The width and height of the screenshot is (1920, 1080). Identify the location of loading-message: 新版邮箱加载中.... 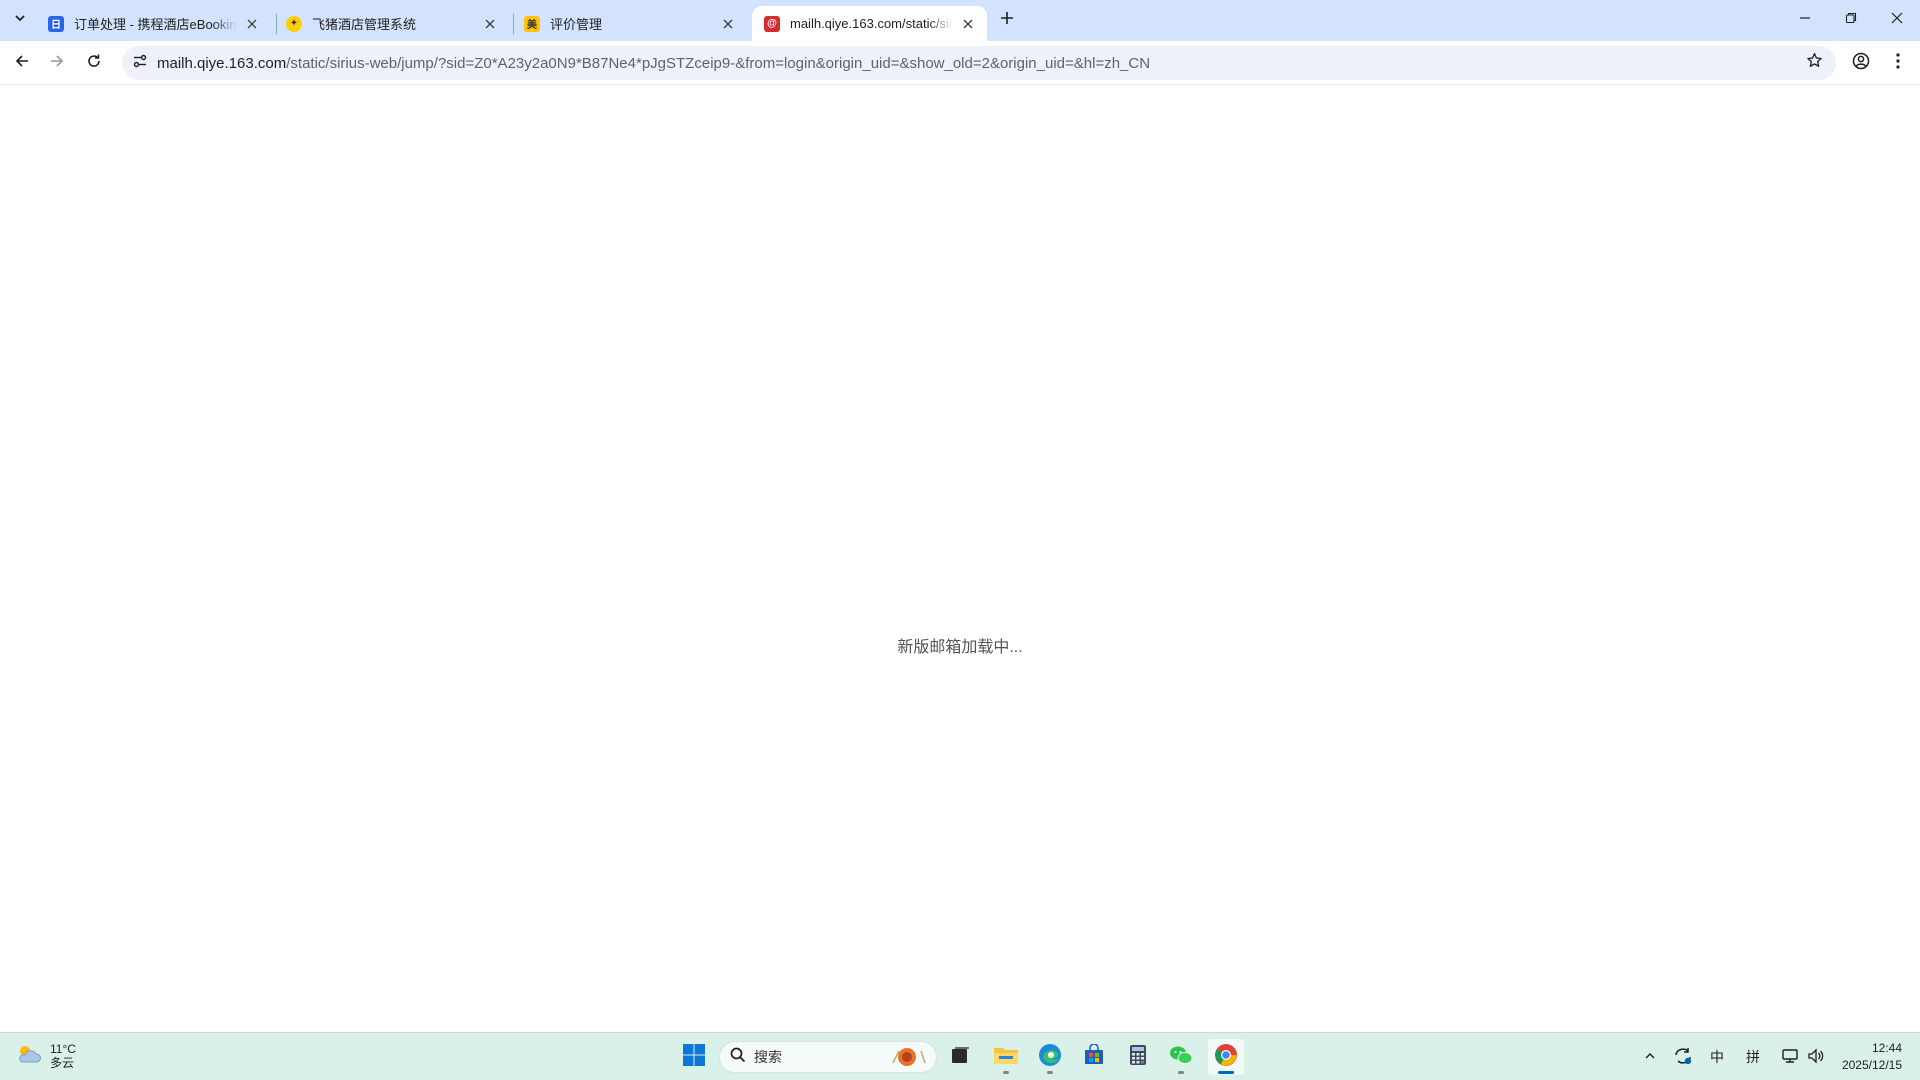
(960, 647).